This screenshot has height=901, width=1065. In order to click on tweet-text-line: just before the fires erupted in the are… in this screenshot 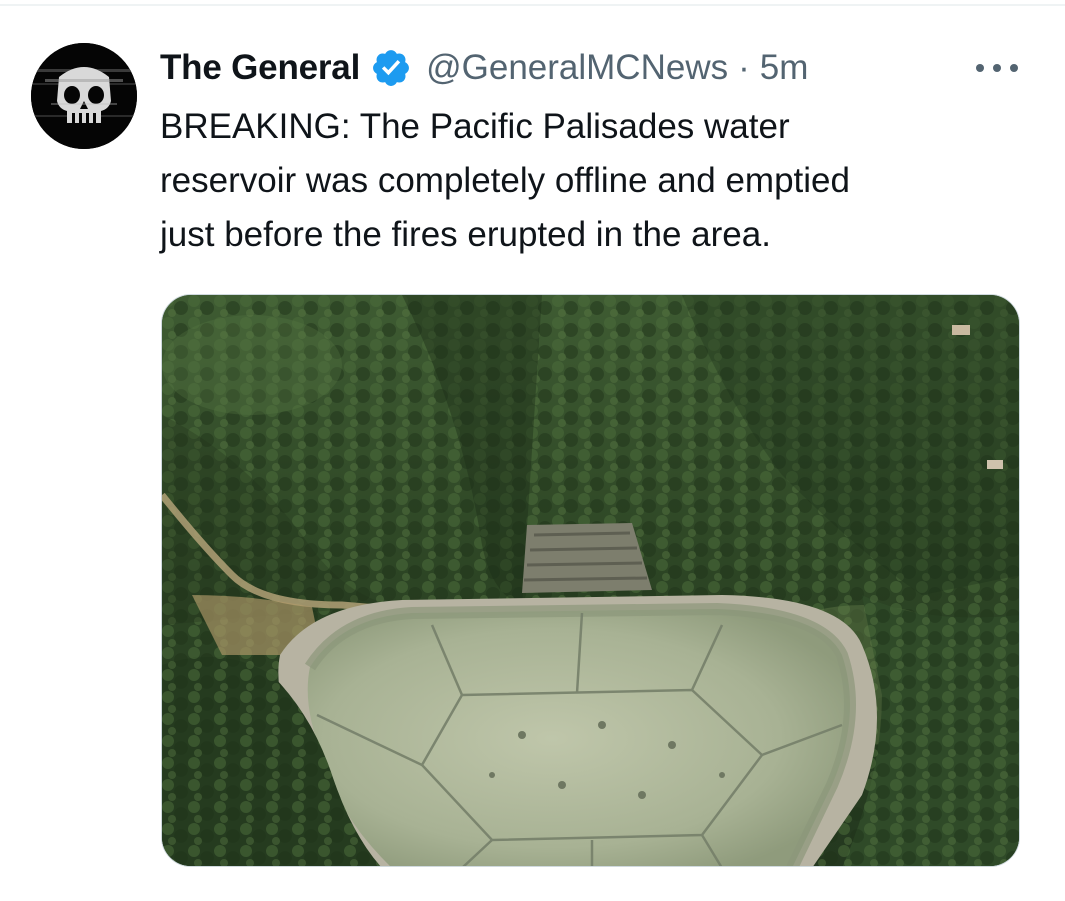, I will do `click(465, 234)`.